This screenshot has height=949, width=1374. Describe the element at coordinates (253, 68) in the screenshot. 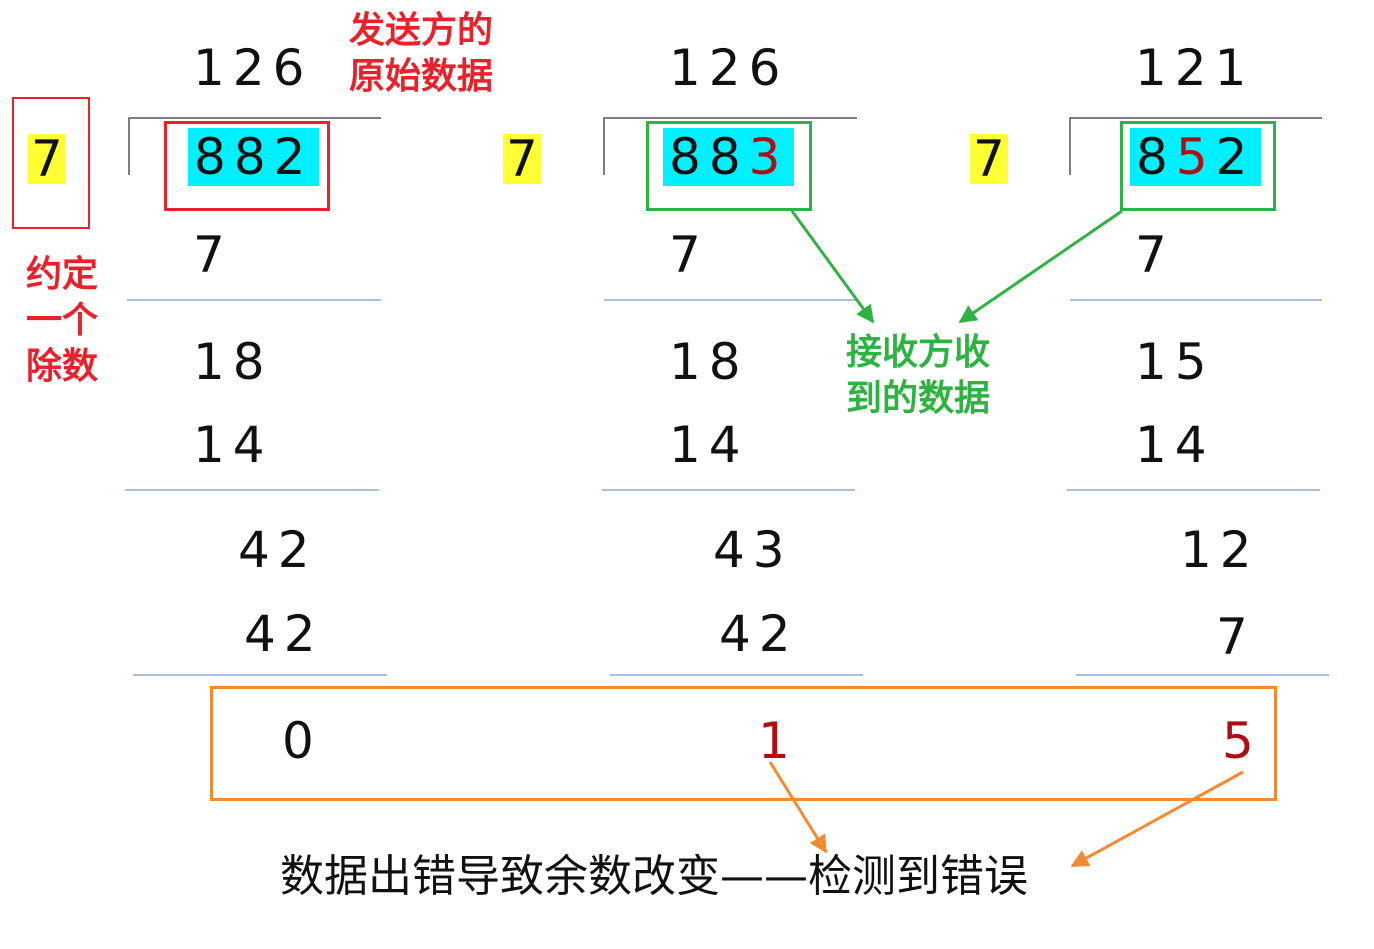

I see `quotient-1: 126` at that location.